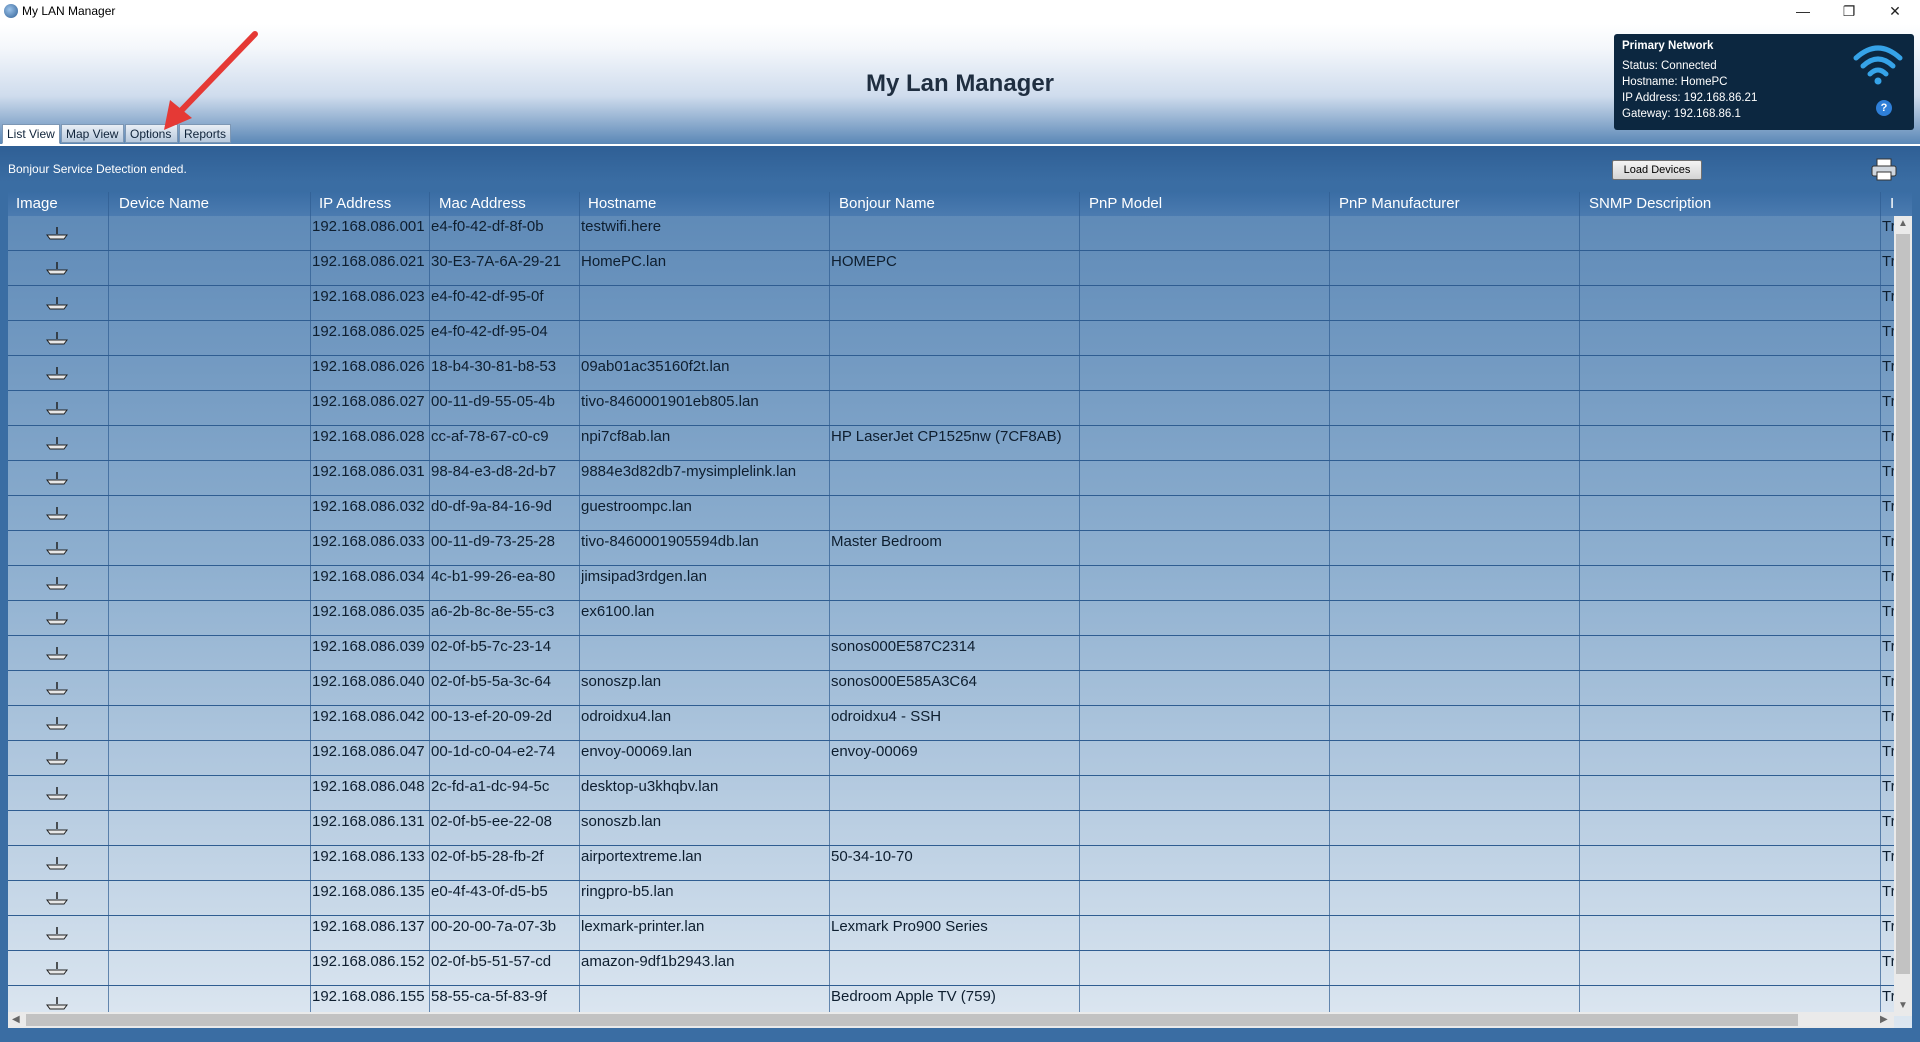 This screenshot has width=1920, height=1042. Describe the element at coordinates (1849, 12) in the screenshot. I see `restore-button: ❐` at that location.